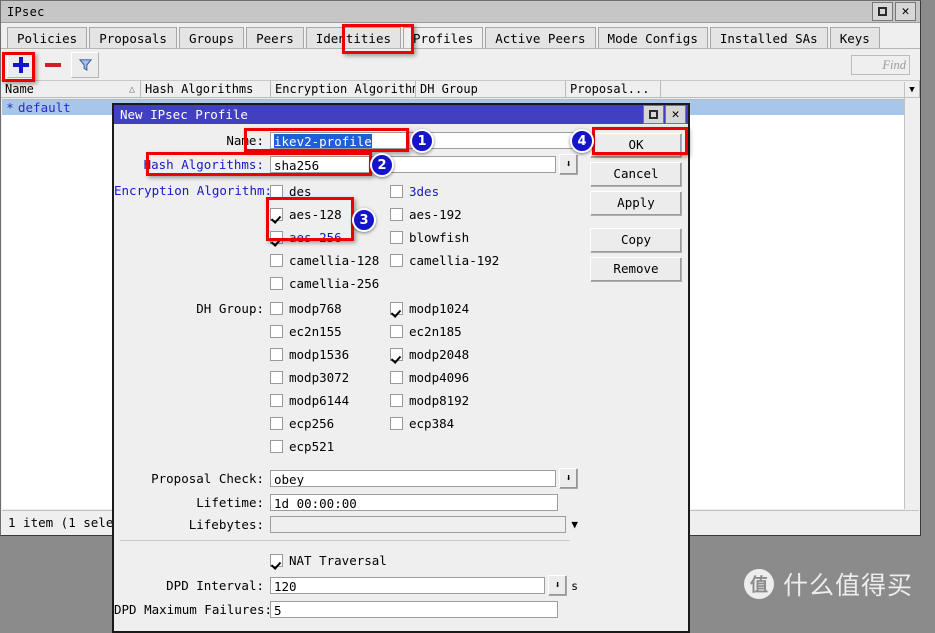 The width and height of the screenshot is (935, 633). What do you see at coordinates (911, 295) in the screenshot?
I see `vertical-scrollbar: ▼` at bounding box center [911, 295].